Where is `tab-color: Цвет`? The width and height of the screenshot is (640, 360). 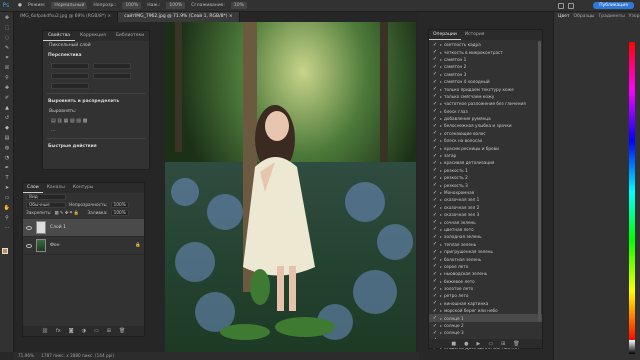 tab-color: Цвет is located at coordinates (564, 17).